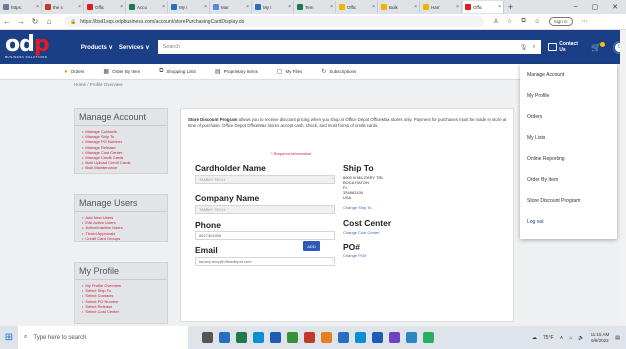 The height and width of the screenshot is (349, 626). I want to click on notifications-icon: ▤, so click(617, 338).